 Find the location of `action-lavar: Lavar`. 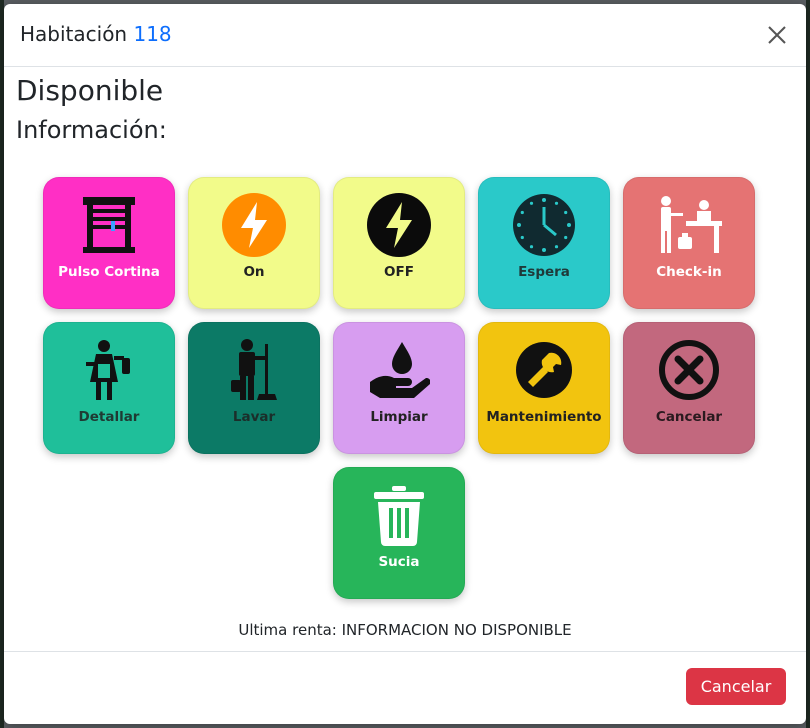

action-lavar: Lavar is located at coordinates (254, 388).